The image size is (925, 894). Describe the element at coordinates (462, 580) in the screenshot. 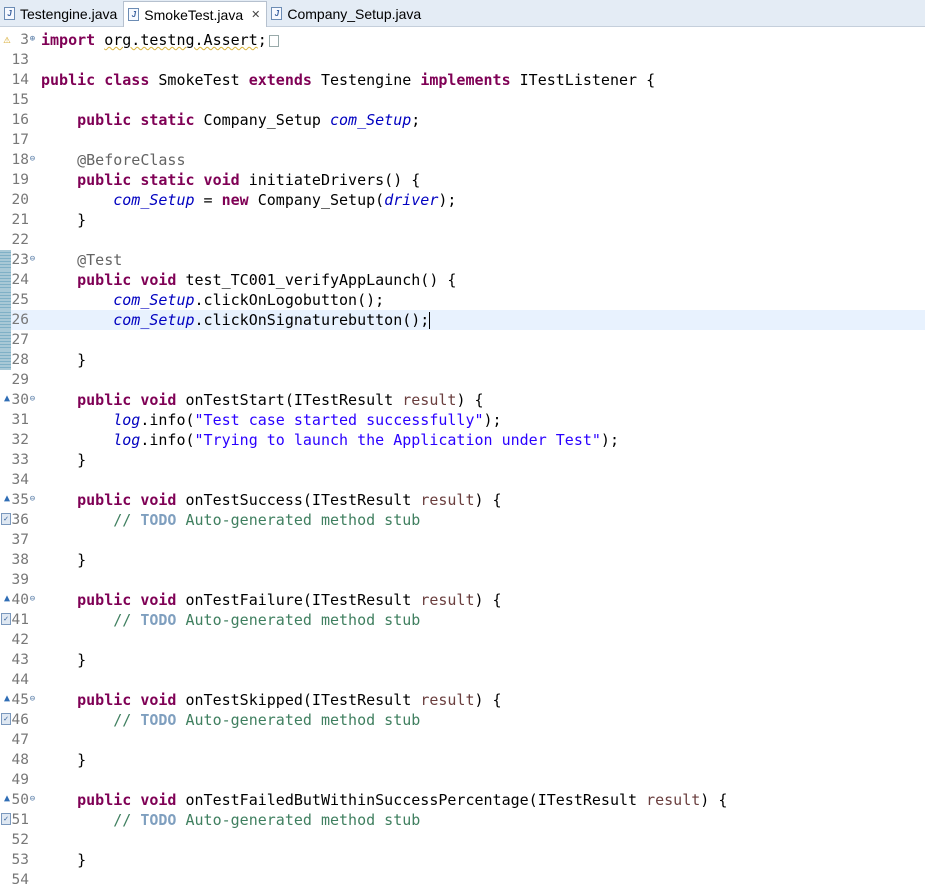

I see `code-line: 39` at that location.